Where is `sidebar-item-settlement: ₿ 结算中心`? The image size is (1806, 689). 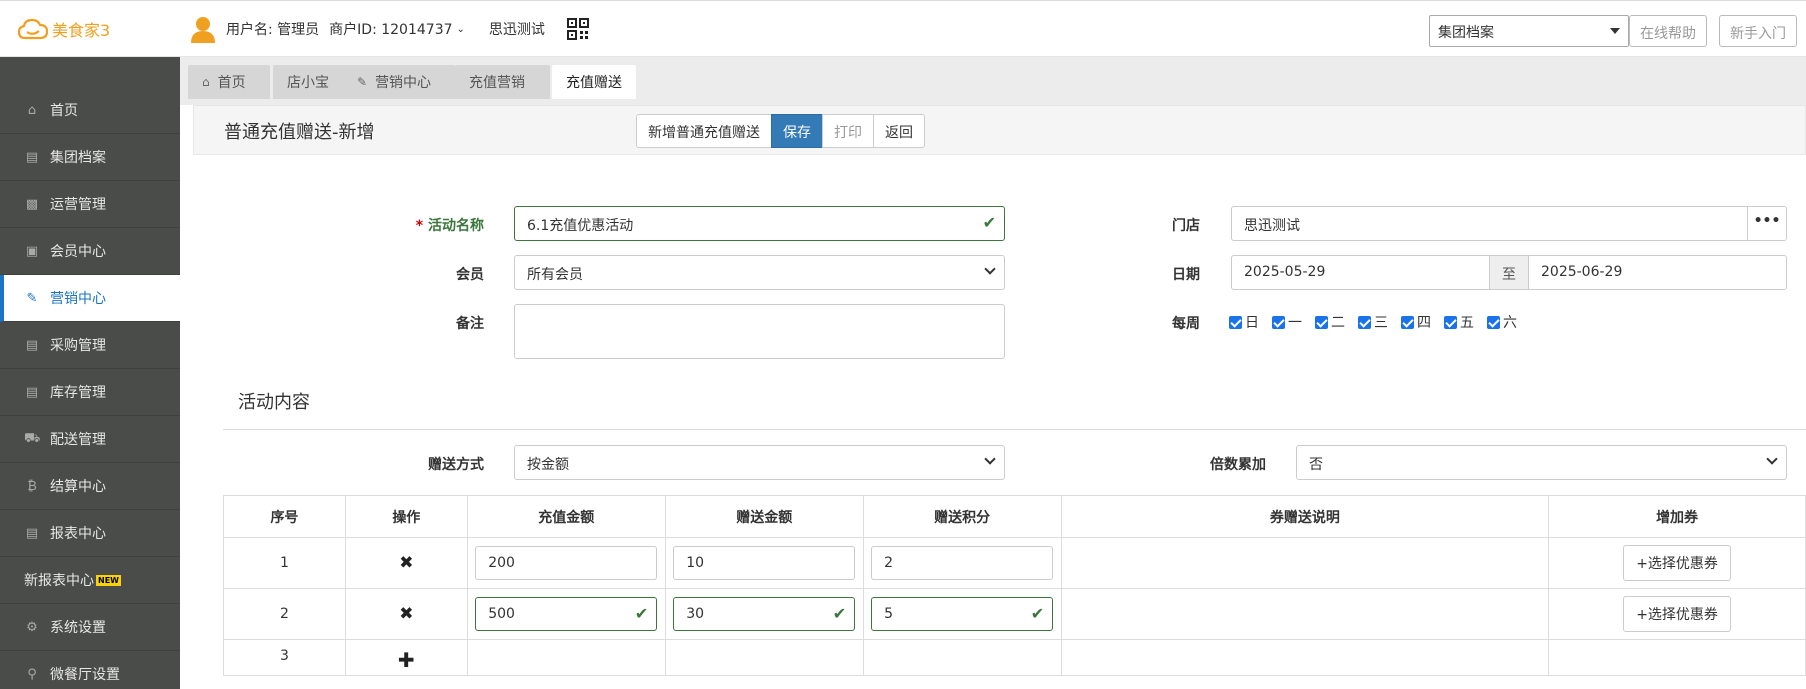 sidebar-item-settlement: ₿ 结算中心 is located at coordinates (90, 486).